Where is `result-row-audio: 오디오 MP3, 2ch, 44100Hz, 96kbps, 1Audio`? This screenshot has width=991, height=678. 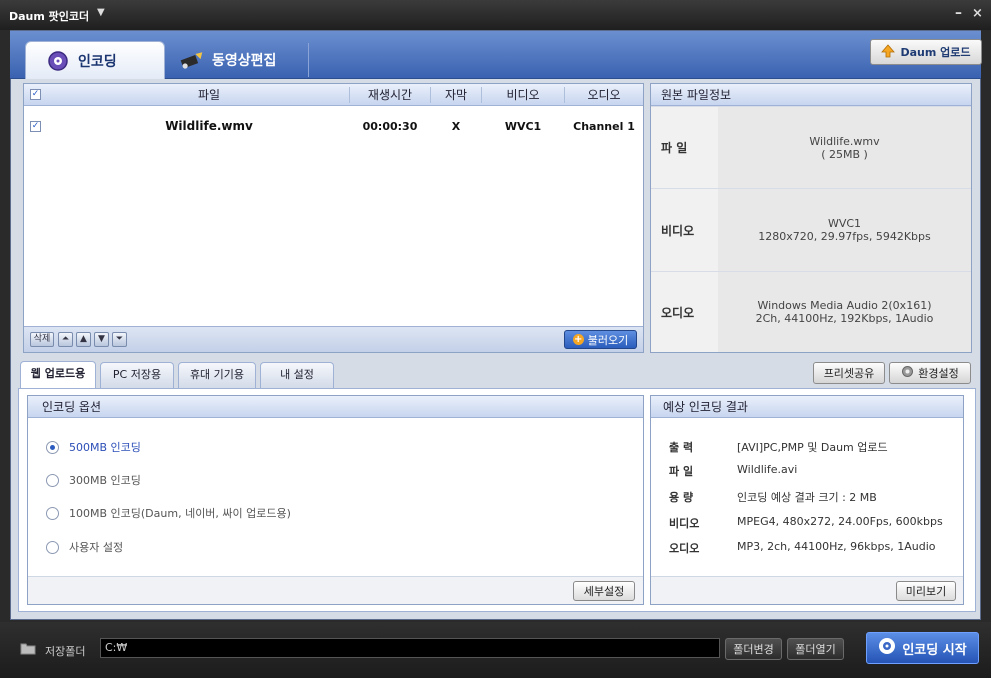 result-row-audio: 오디오 MP3, 2ch, 44100Hz, 96kbps, 1Audio is located at coordinates (802, 548).